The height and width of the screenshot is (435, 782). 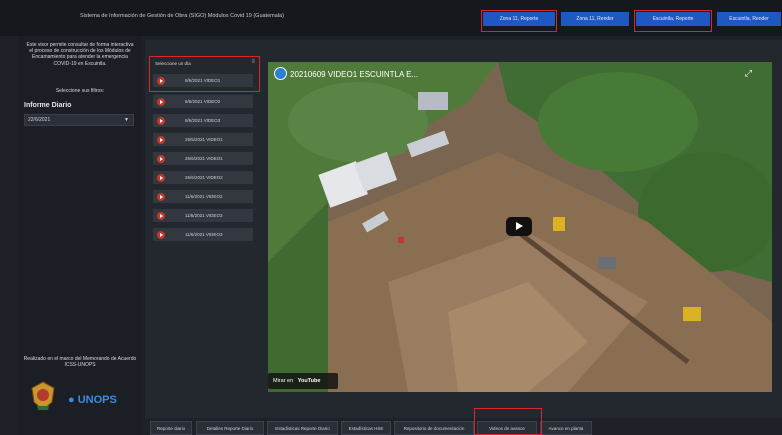 What do you see at coordinates (749, 19) in the screenshot?
I see `escuintla-render-button: Escuintla, Render` at bounding box center [749, 19].